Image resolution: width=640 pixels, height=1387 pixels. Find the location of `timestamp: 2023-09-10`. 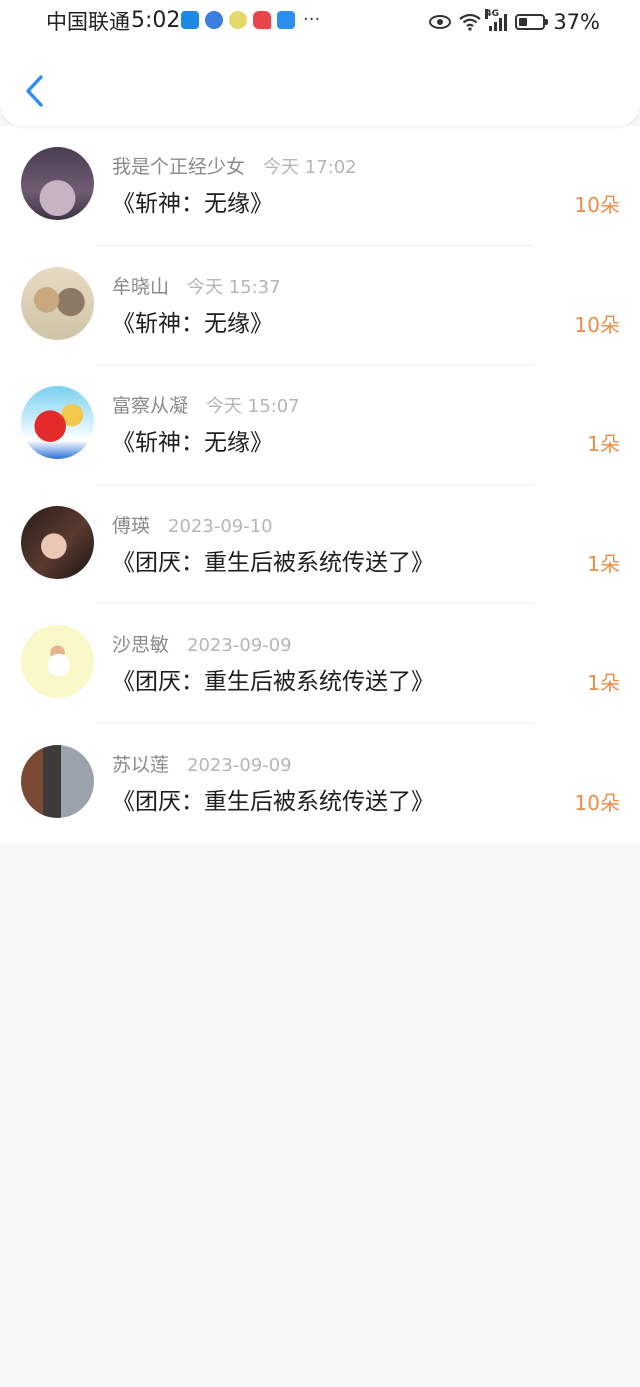

timestamp: 2023-09-10 is located at coordinates (220, 526).